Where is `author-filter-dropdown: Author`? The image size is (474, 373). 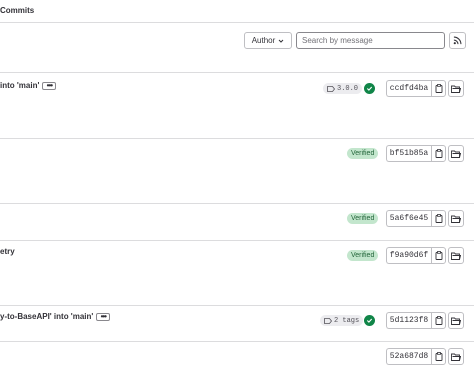 author-filter-dropdown: Author is located at coordinates (268, 40).